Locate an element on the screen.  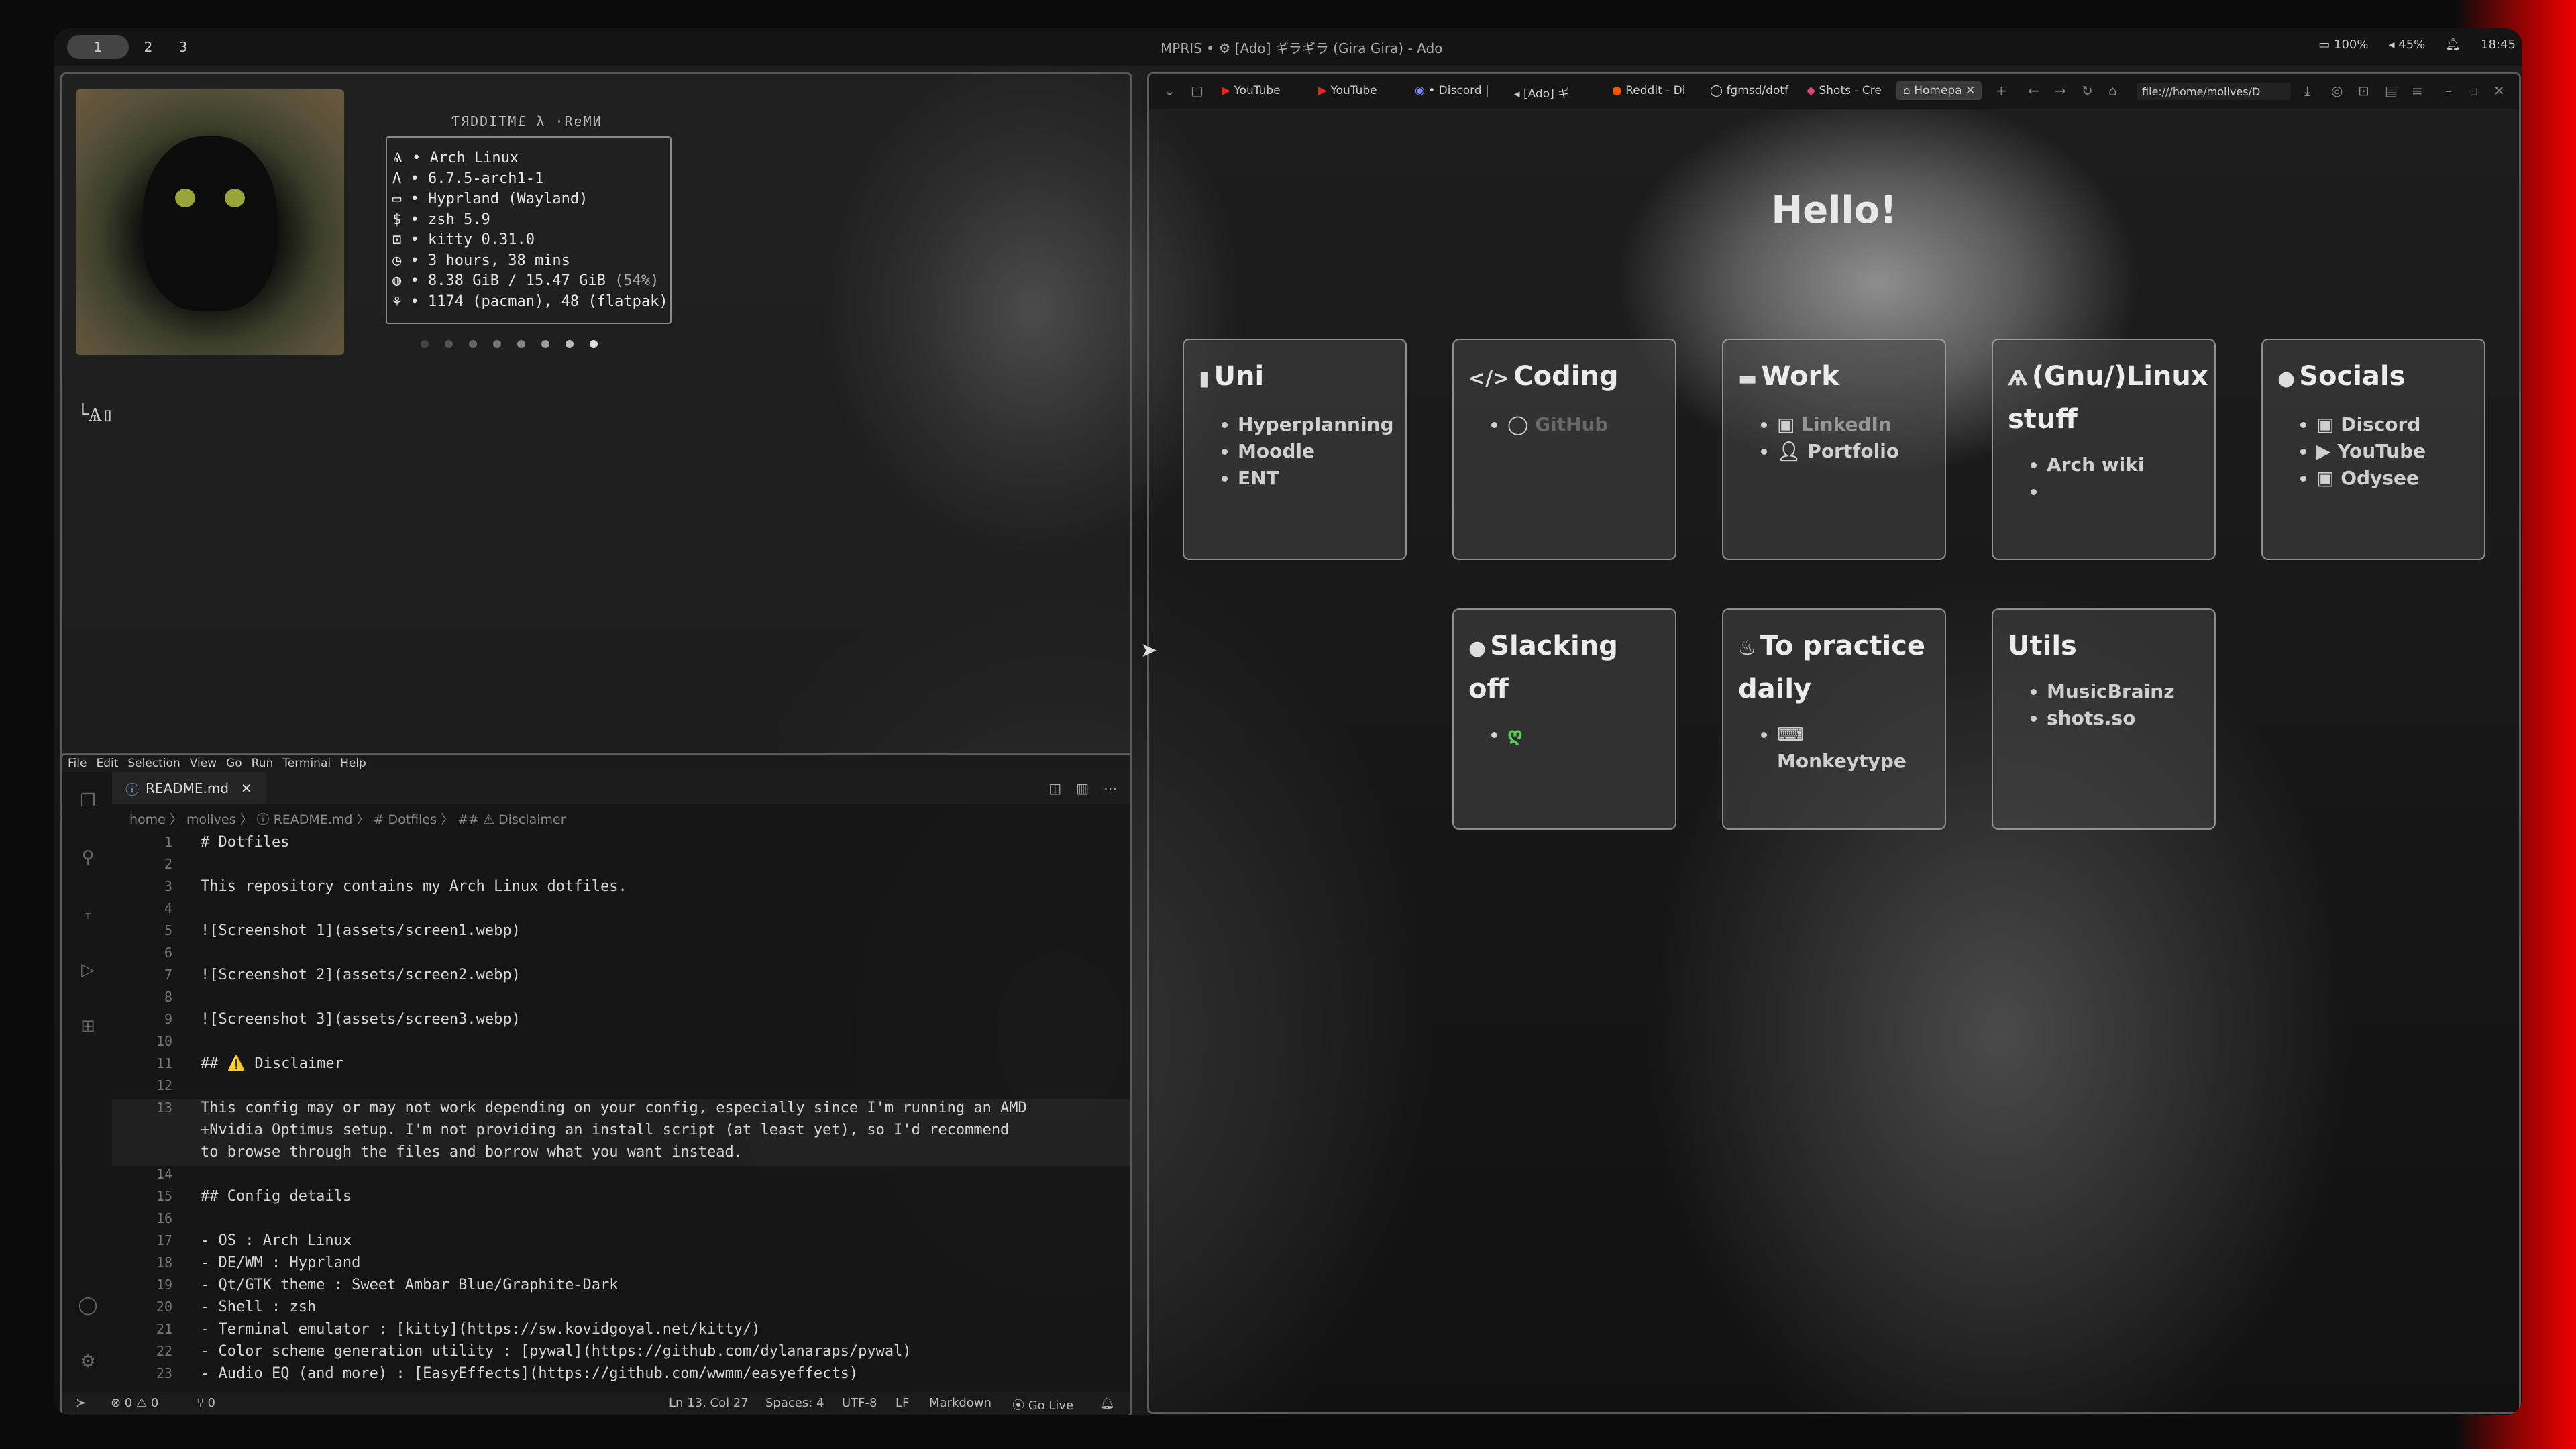
address-bar: file:///home/molives/D is located at coordinates (2214, 91).